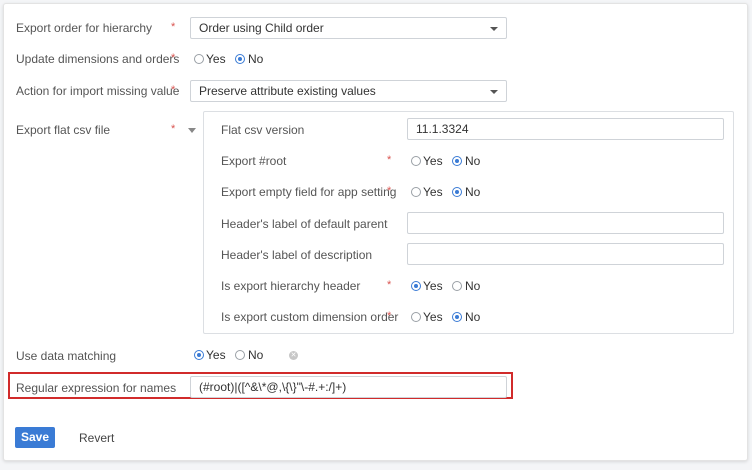  I want to click on export-root-label: Export #root, so click(254, 161).